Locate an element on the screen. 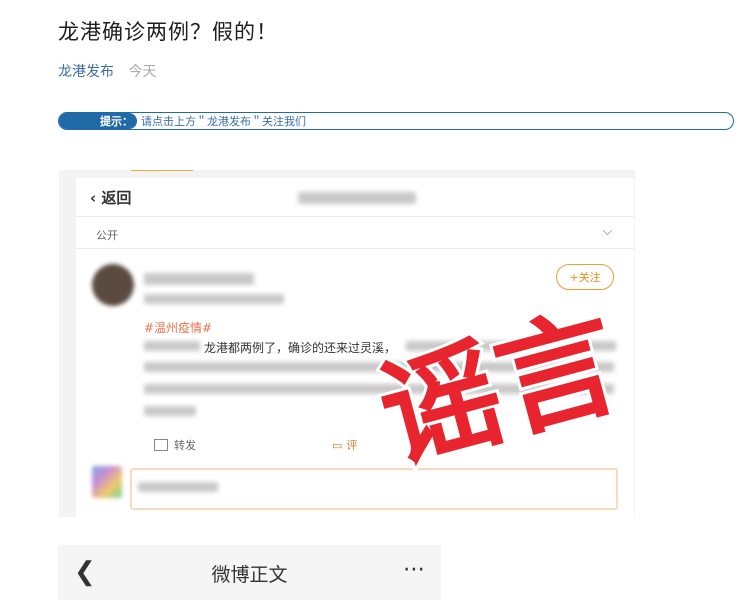 This screenshot has height=613, width=749. tip-label: 提示： is located at coordinates (98, 121).